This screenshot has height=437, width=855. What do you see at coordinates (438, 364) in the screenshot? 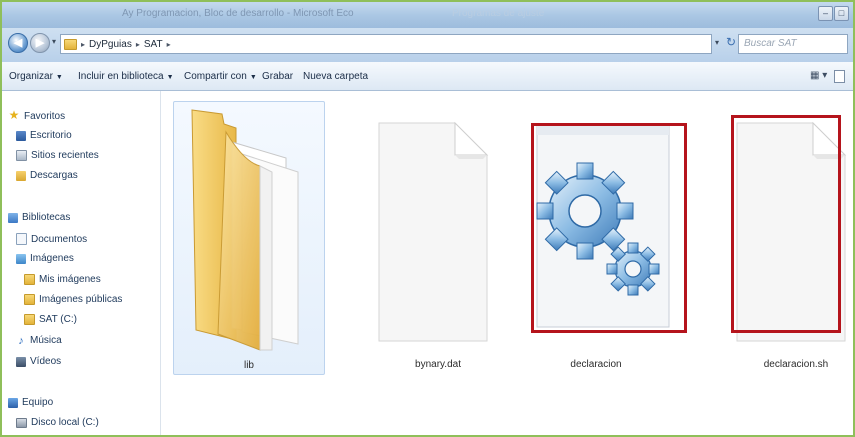
I see `file-name: bynary.dat` at bounding box center [438, 364].